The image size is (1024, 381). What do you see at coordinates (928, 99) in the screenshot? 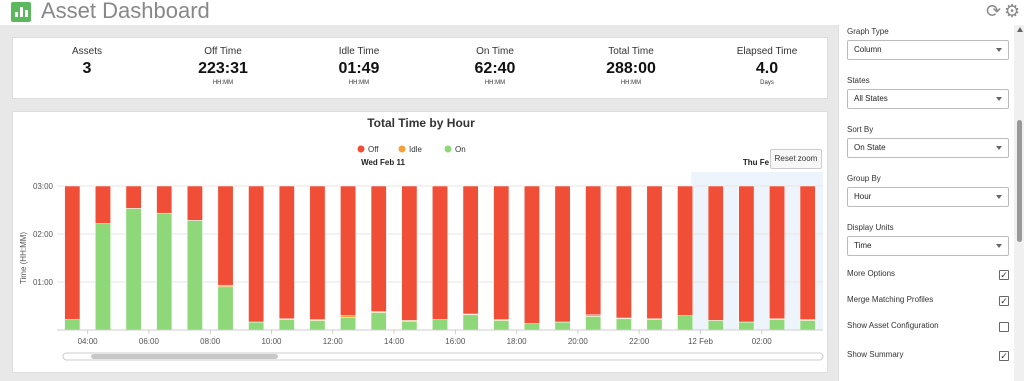
I see `states-select: All States` at bounding box center [928, 99].